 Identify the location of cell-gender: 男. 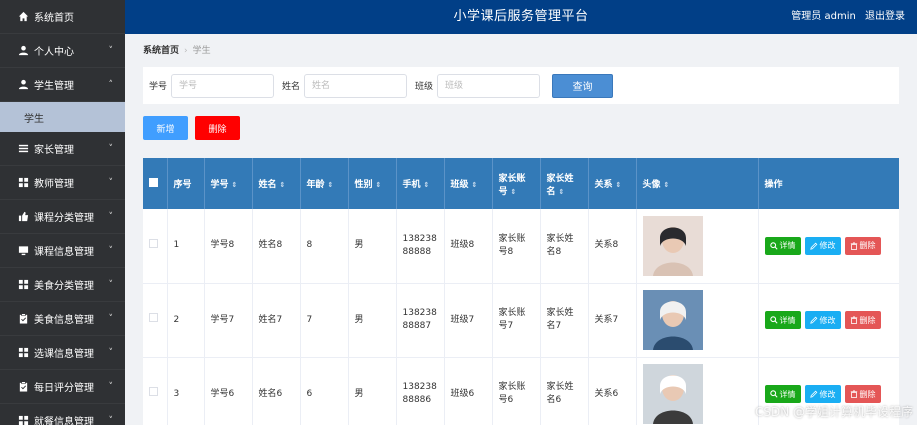
(372, 320).